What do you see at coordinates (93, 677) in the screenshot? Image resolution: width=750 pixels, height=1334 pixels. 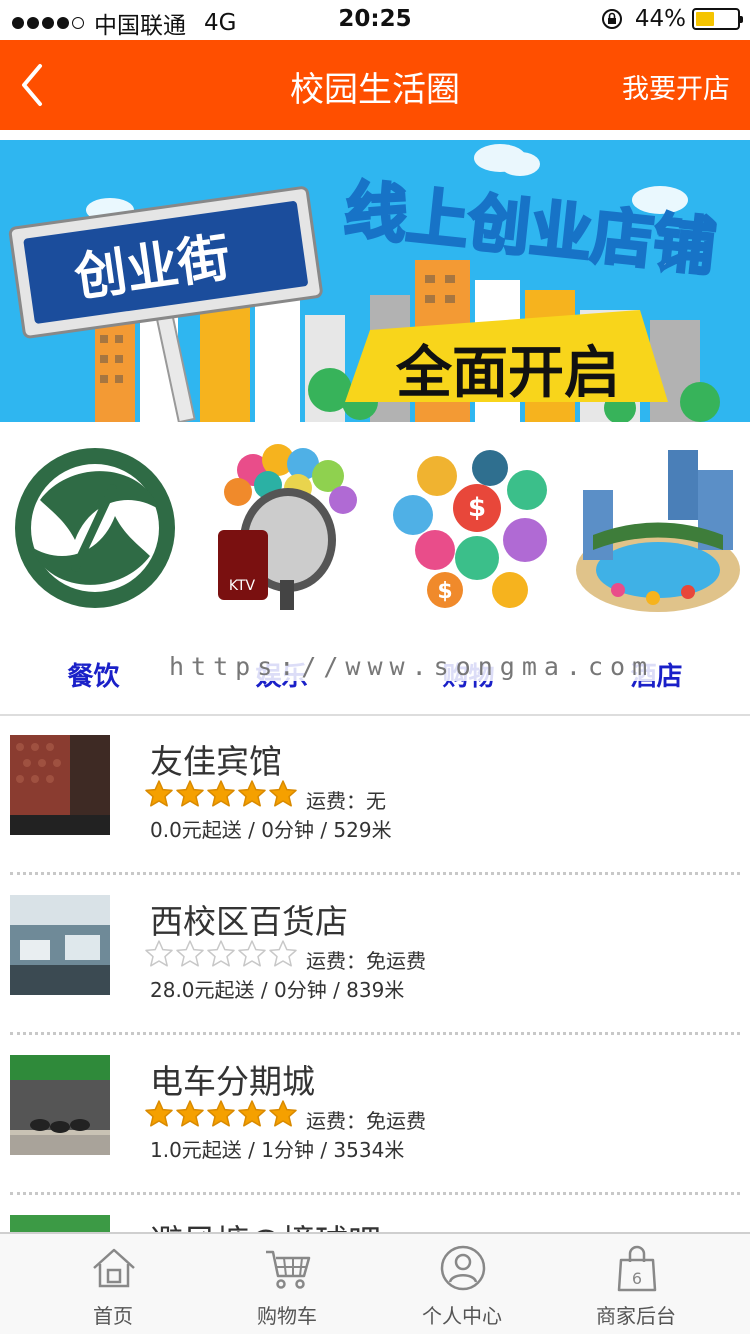 I see `category-label: 餐饮` at bounding box center [93, 677].